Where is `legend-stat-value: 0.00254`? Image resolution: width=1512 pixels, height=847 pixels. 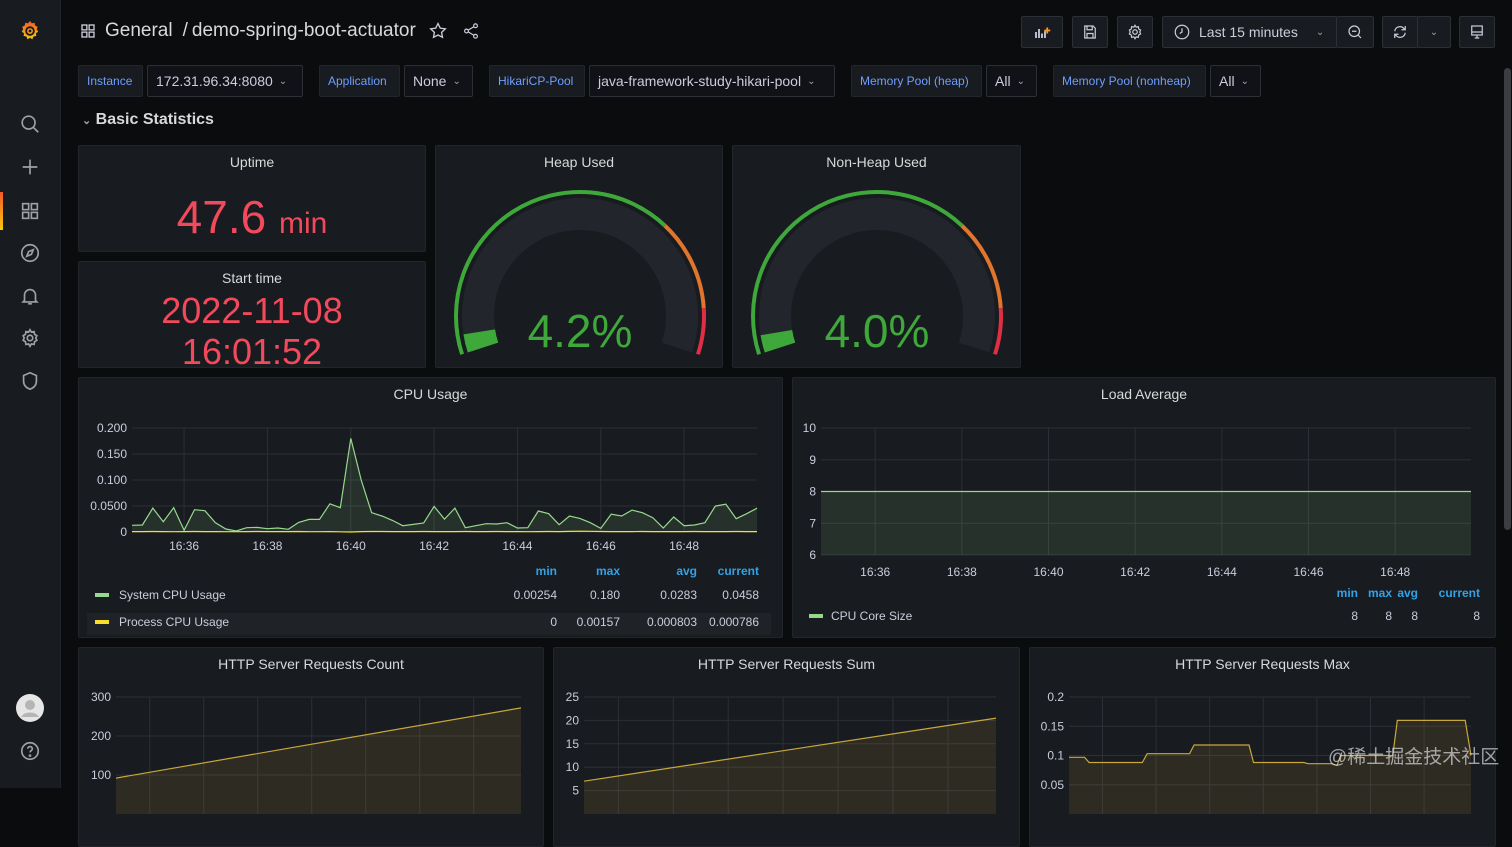 legend-stat-value: 0.00254 is located at coordinates (536, 595).